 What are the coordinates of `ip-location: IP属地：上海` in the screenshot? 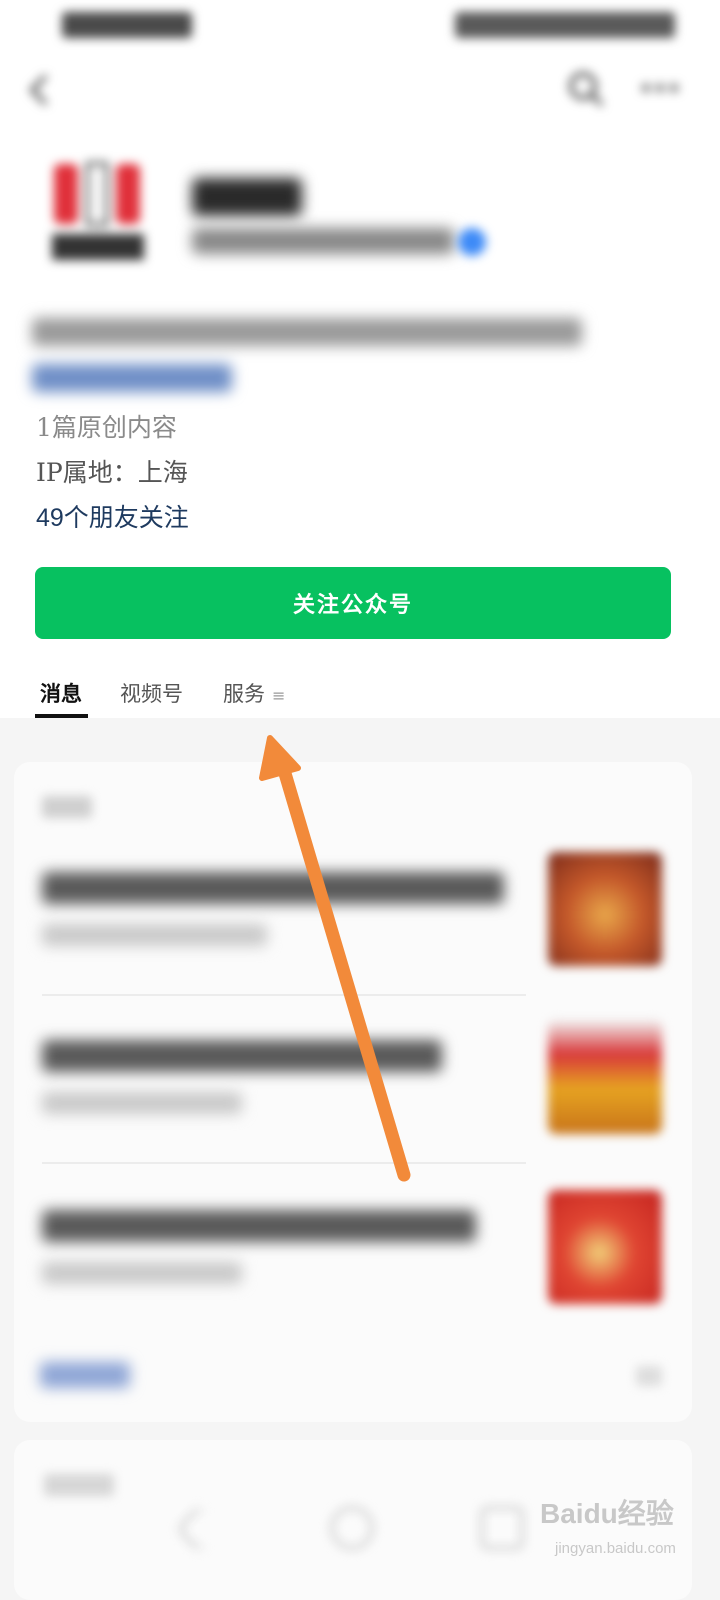 It's located at (112, 472).